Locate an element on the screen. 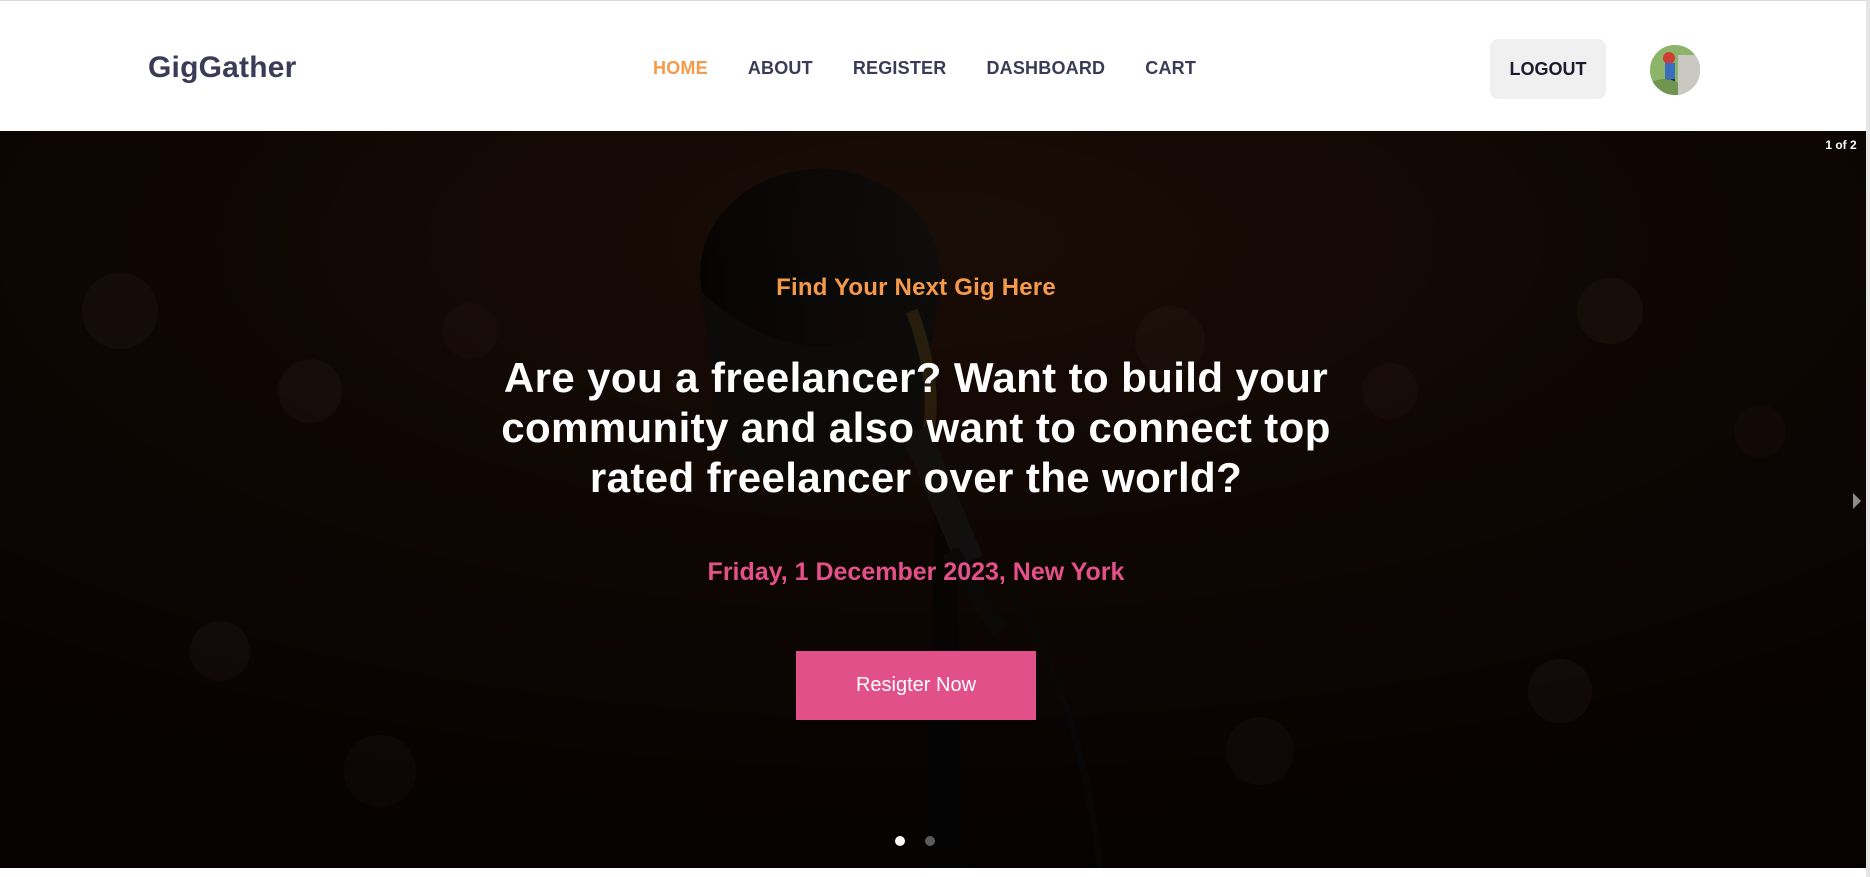 This screenshot has width=1870, height=877. event-date-location: Friday, 1 December 2023, New York is located at coordinates (916, 572).